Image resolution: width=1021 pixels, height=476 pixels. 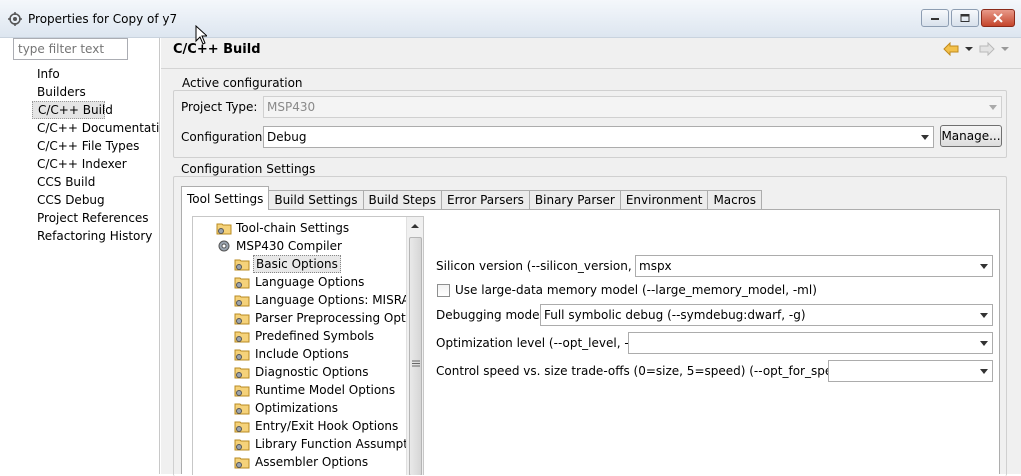 I want to click on tree-item-library-function-assumptions: Library Function Assumption, so click(x=308, y=444).